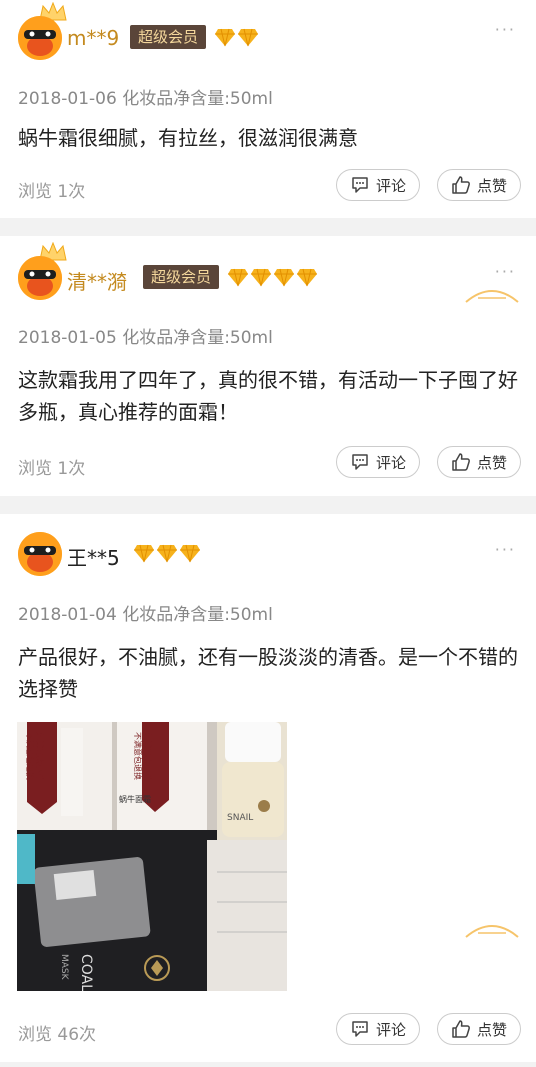  Describe the element at coordinates (240, 818) in the screenshot. I see `jar-label: SNAIL` at that location.